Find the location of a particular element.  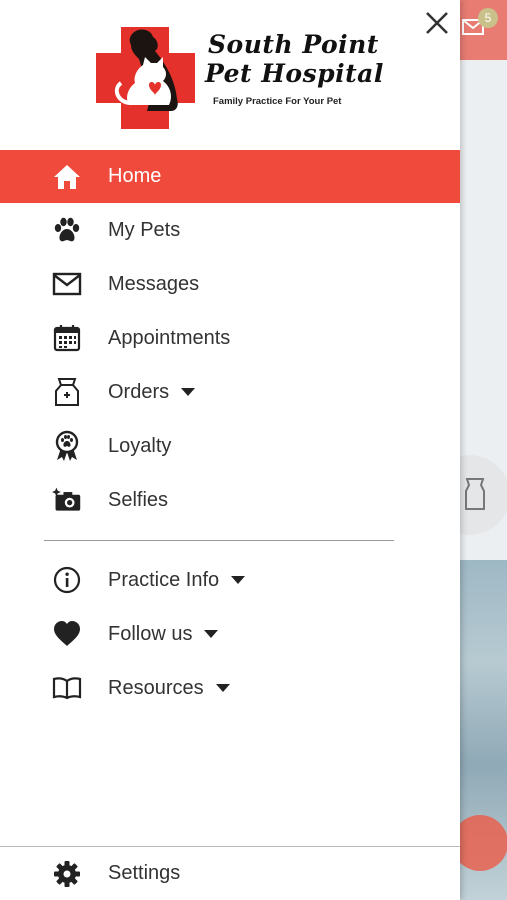

paw-icon is located at coordinates (67, 230).